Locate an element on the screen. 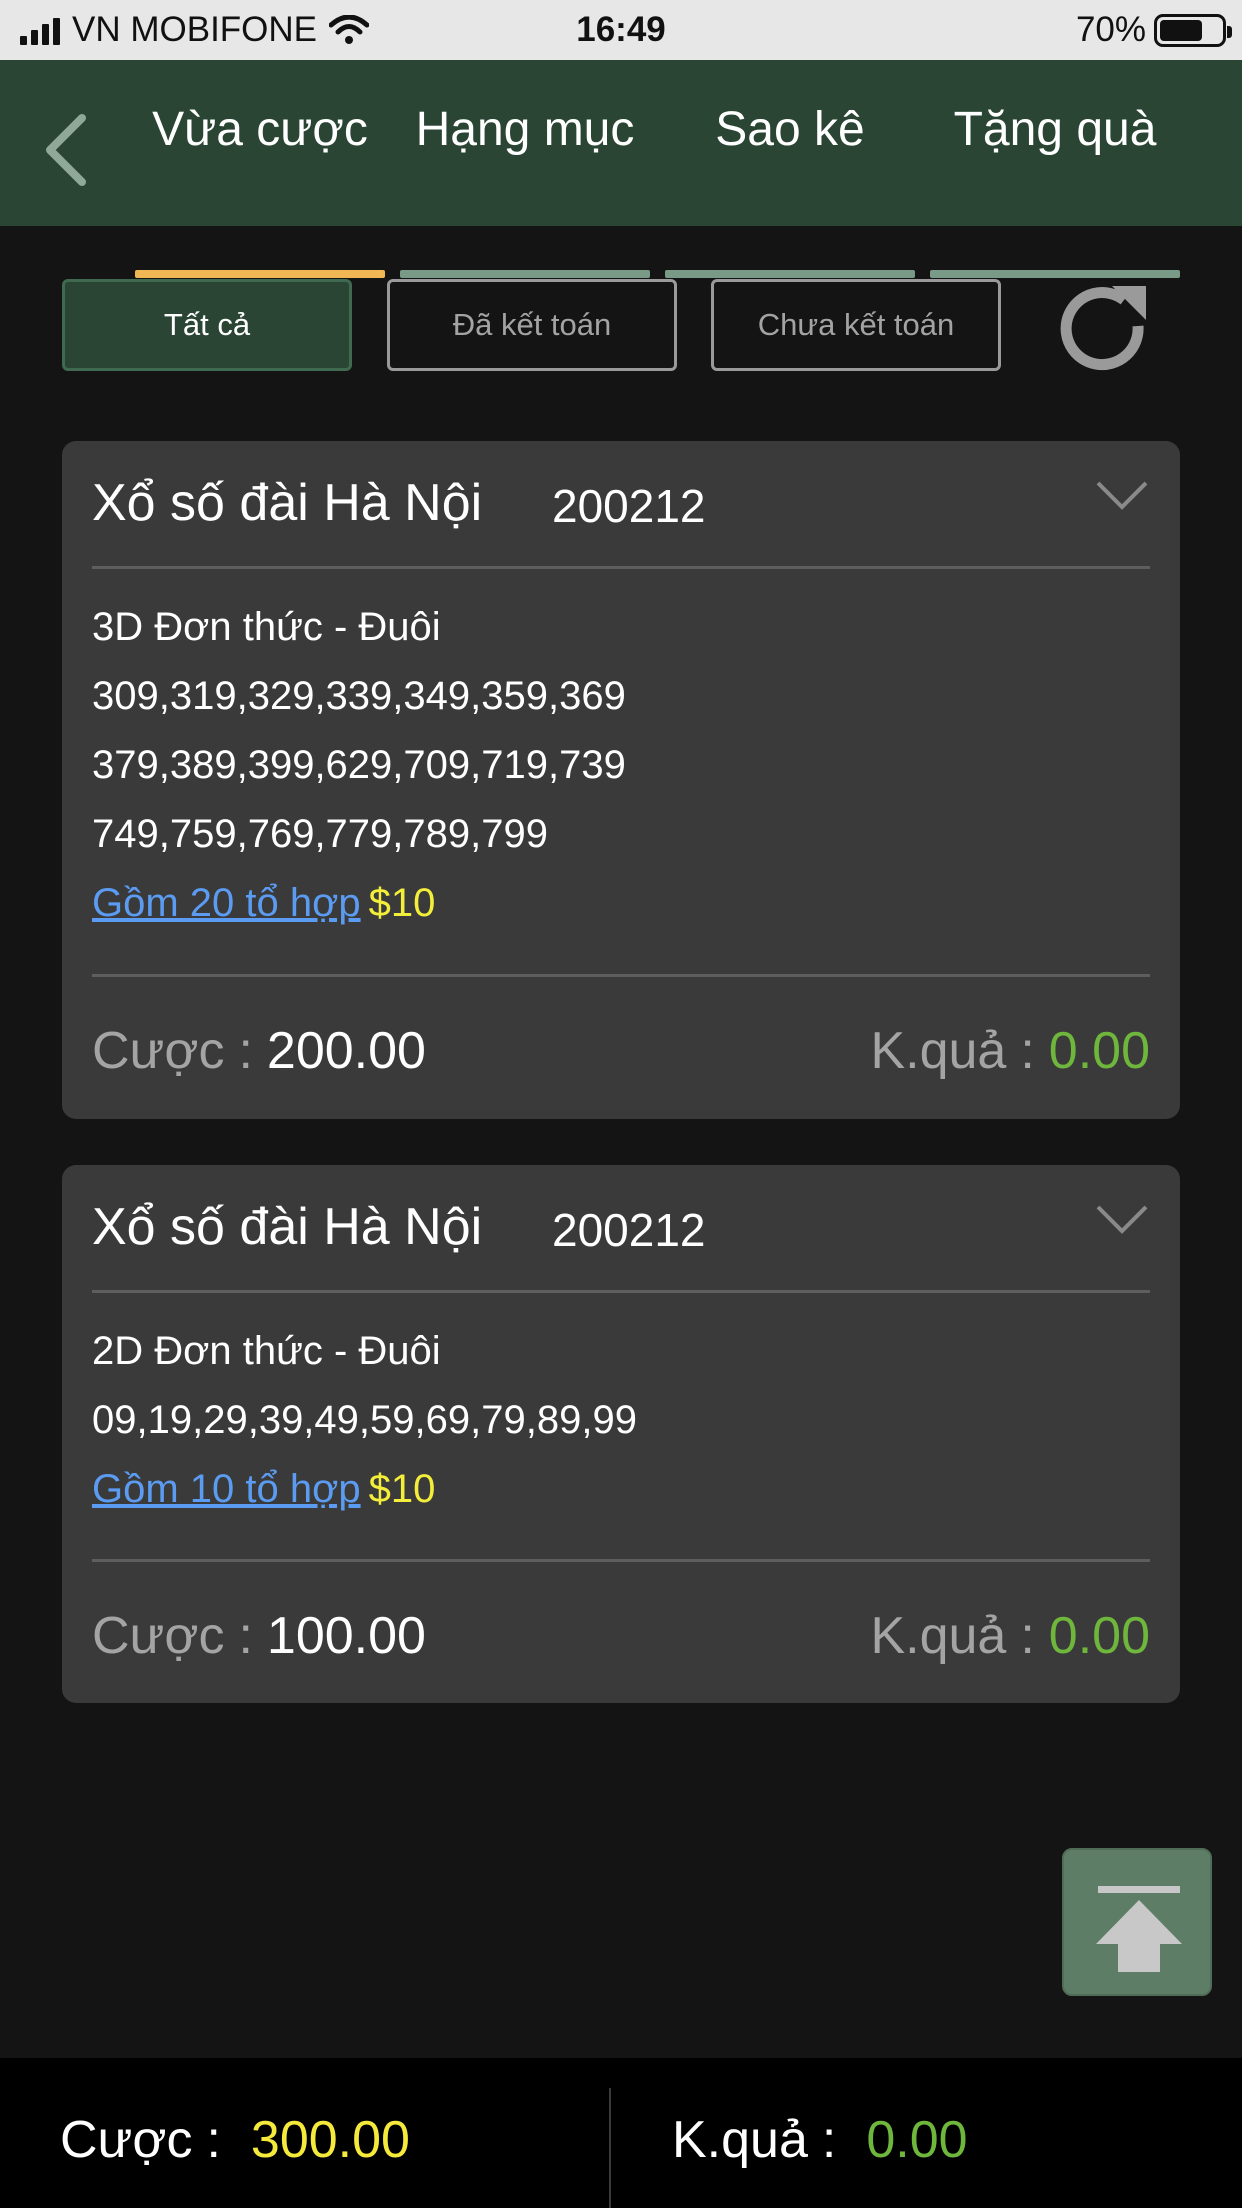 The width and height of the screenshot is (1242, 2208). summary-divider is located at coordinates (610, 2148).